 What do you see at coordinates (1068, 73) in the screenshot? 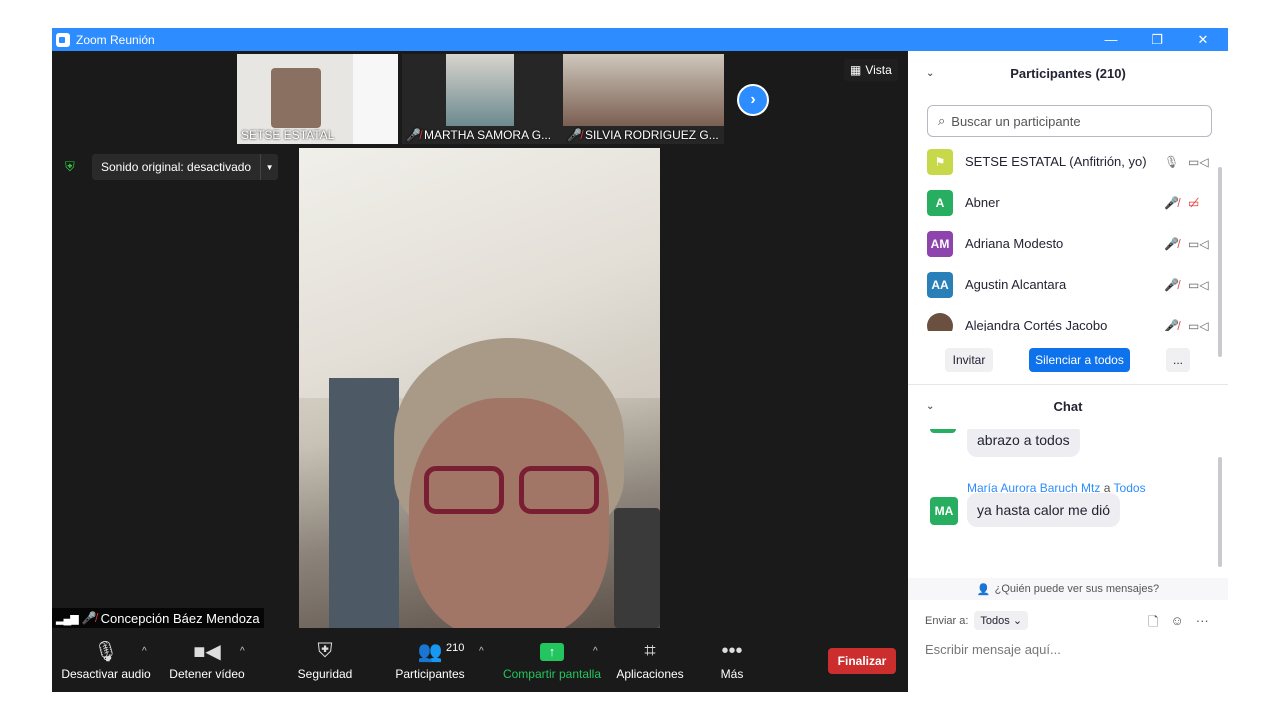
I see `participants-header: ⌄ Participantes (210)` at bounding box center [1068, 73].